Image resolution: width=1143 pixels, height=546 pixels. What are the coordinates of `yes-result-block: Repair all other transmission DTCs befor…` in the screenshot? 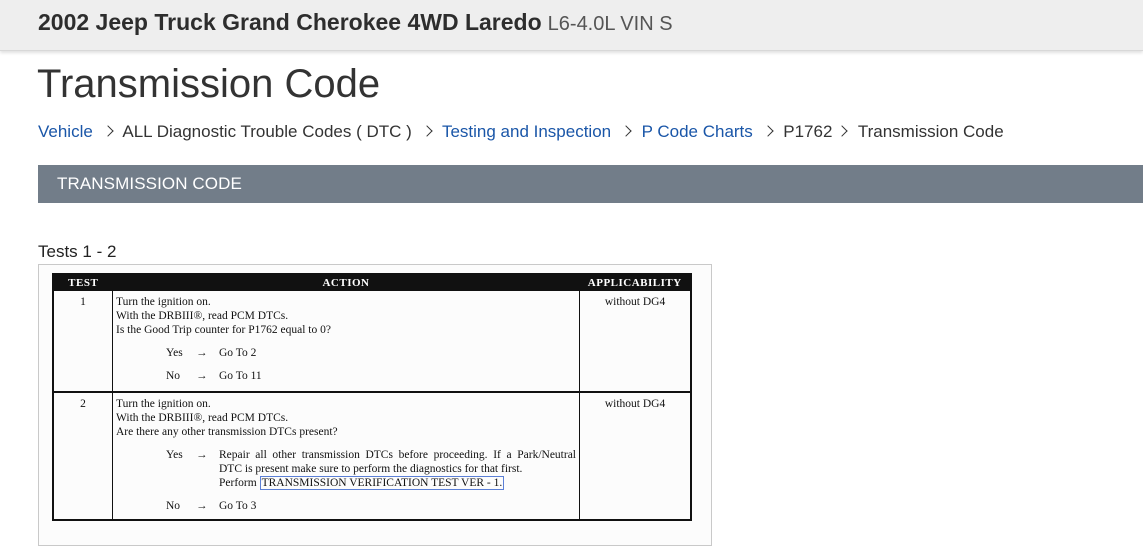 It's located at (398, 469).